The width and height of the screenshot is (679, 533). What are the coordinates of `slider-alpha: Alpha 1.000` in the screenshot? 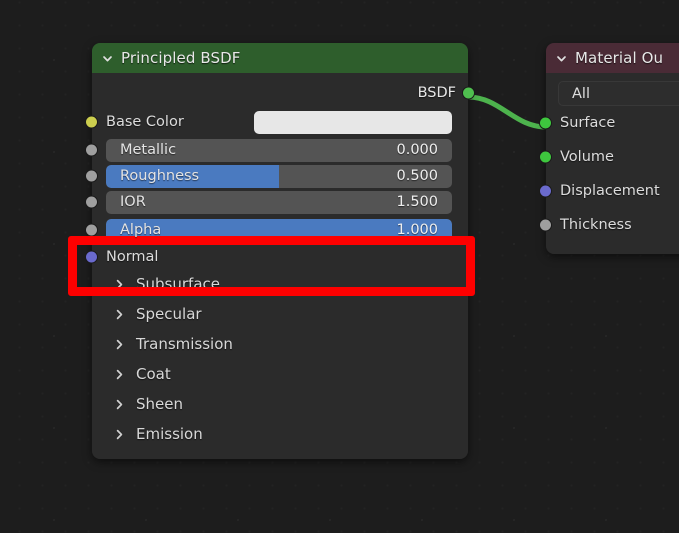 It's located at (279, 230).